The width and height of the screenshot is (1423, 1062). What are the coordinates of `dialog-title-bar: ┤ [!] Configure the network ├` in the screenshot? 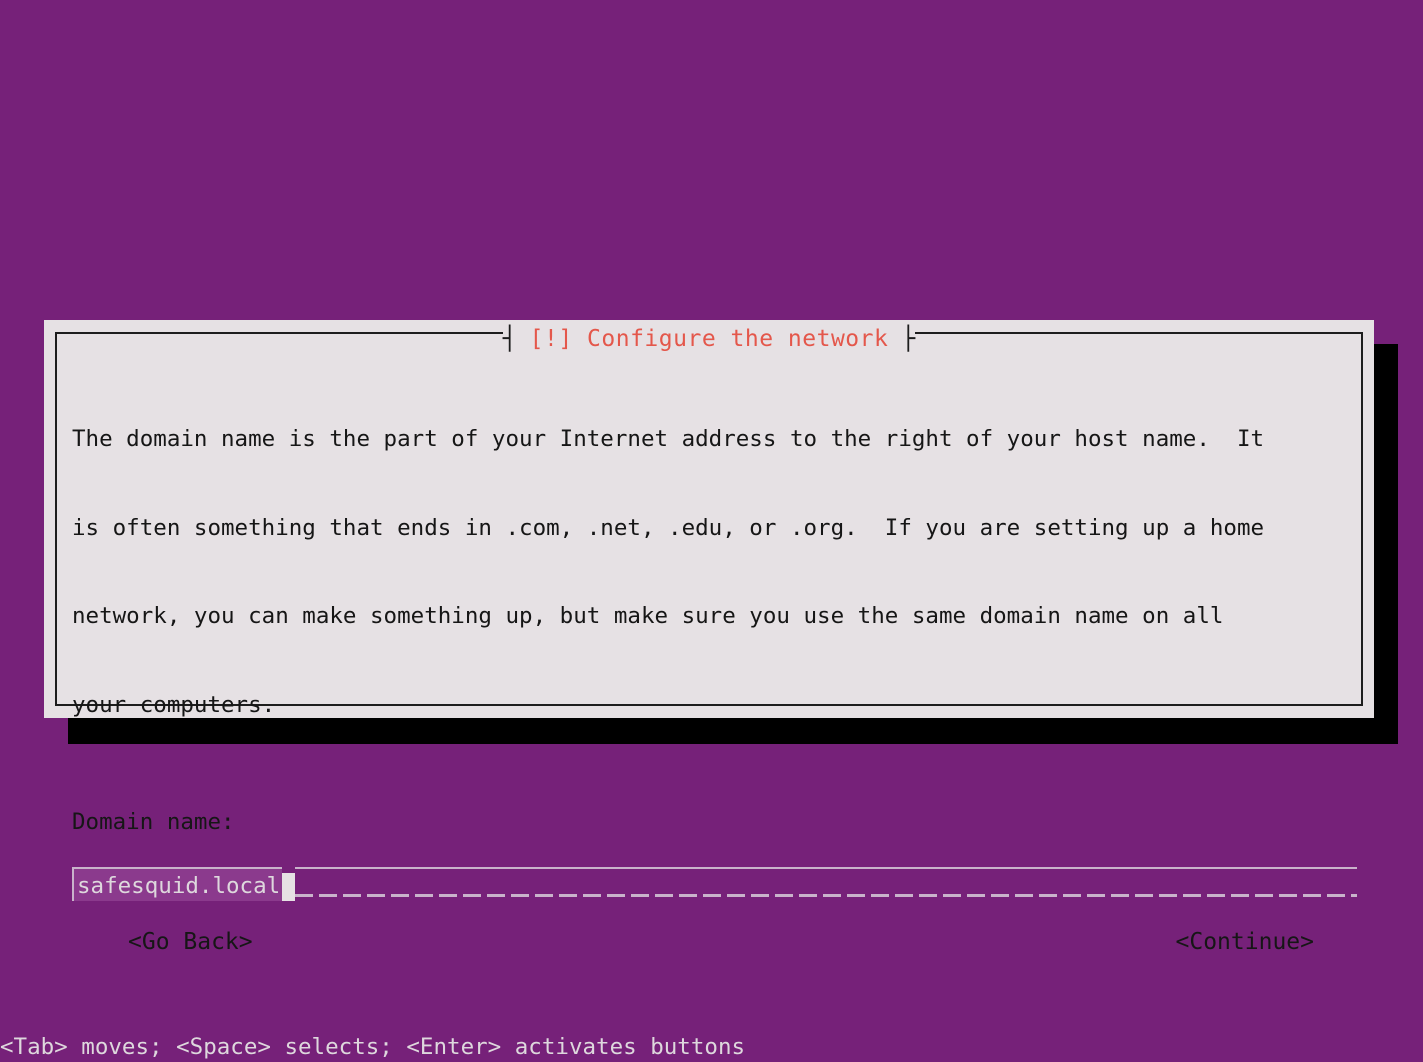 It's located at (709, 338).